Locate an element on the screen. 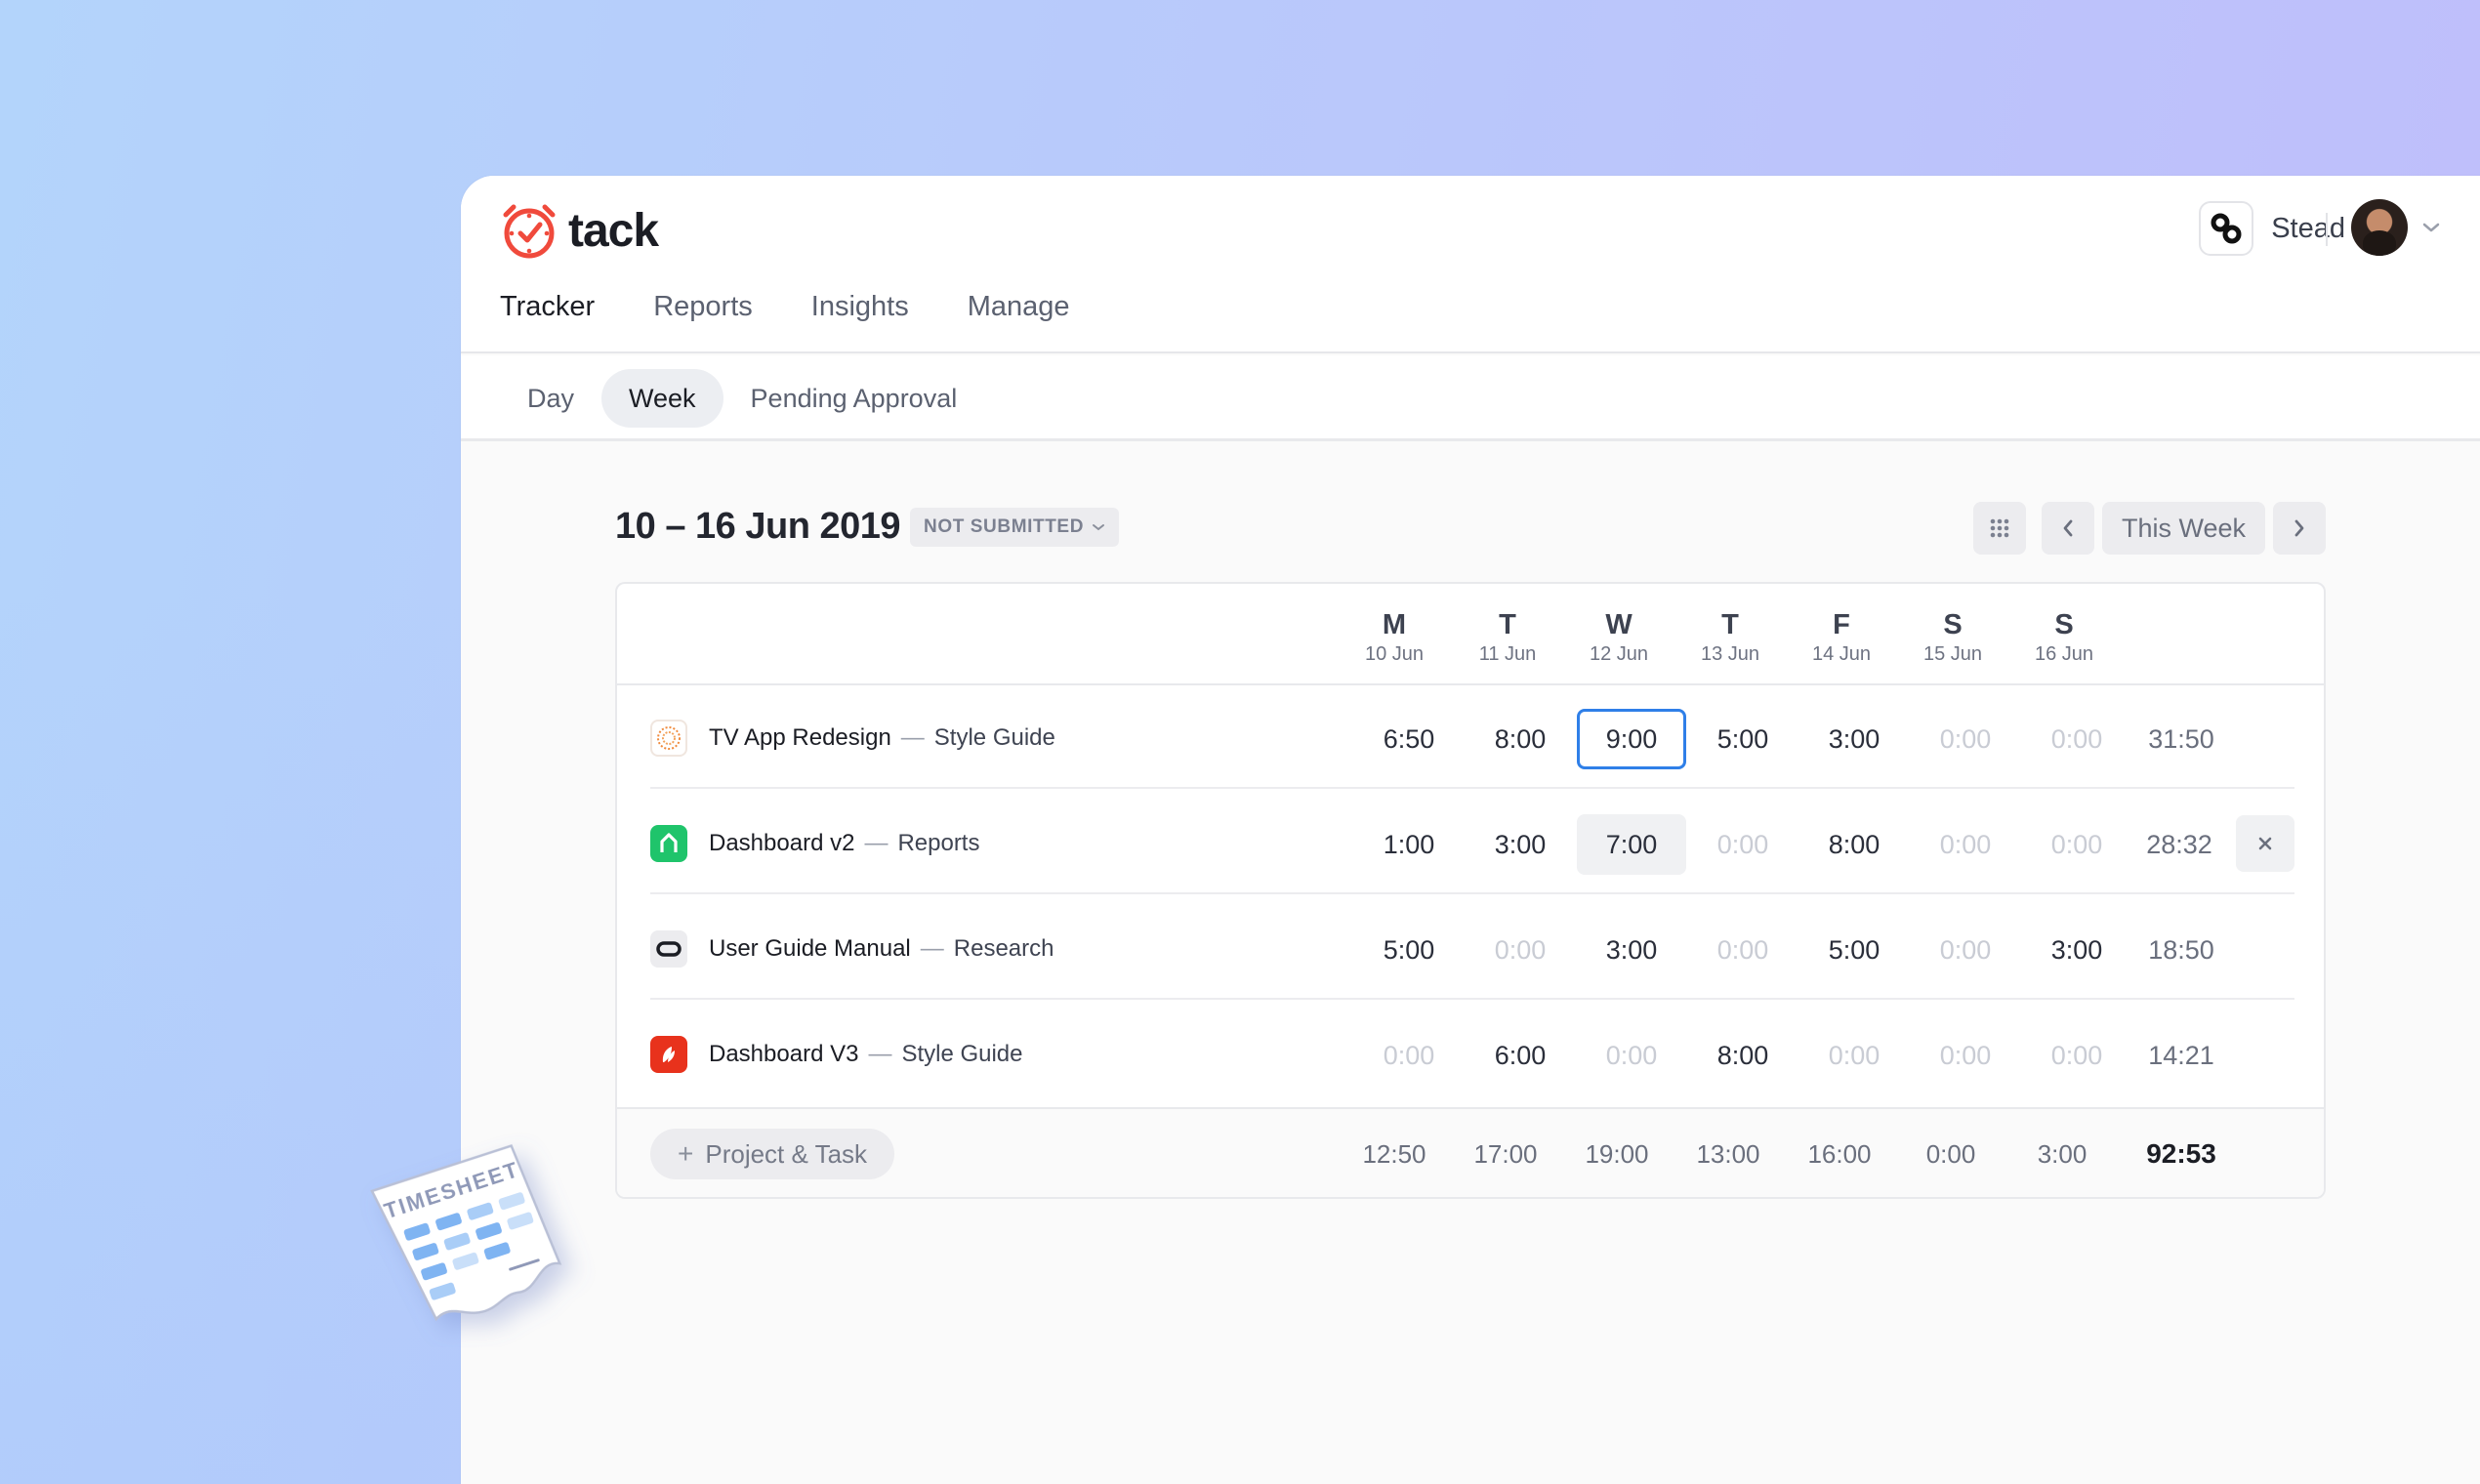 This screenshot has width=2480, height=1484. nav-tracker: Tracker is located at coordinates (547, 321).